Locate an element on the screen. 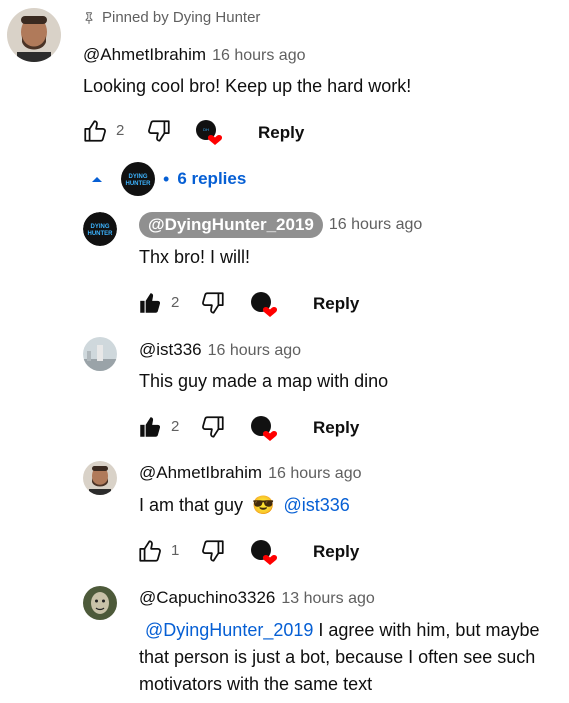  mention-link: @ist336 is located at coordinates (317, 505).